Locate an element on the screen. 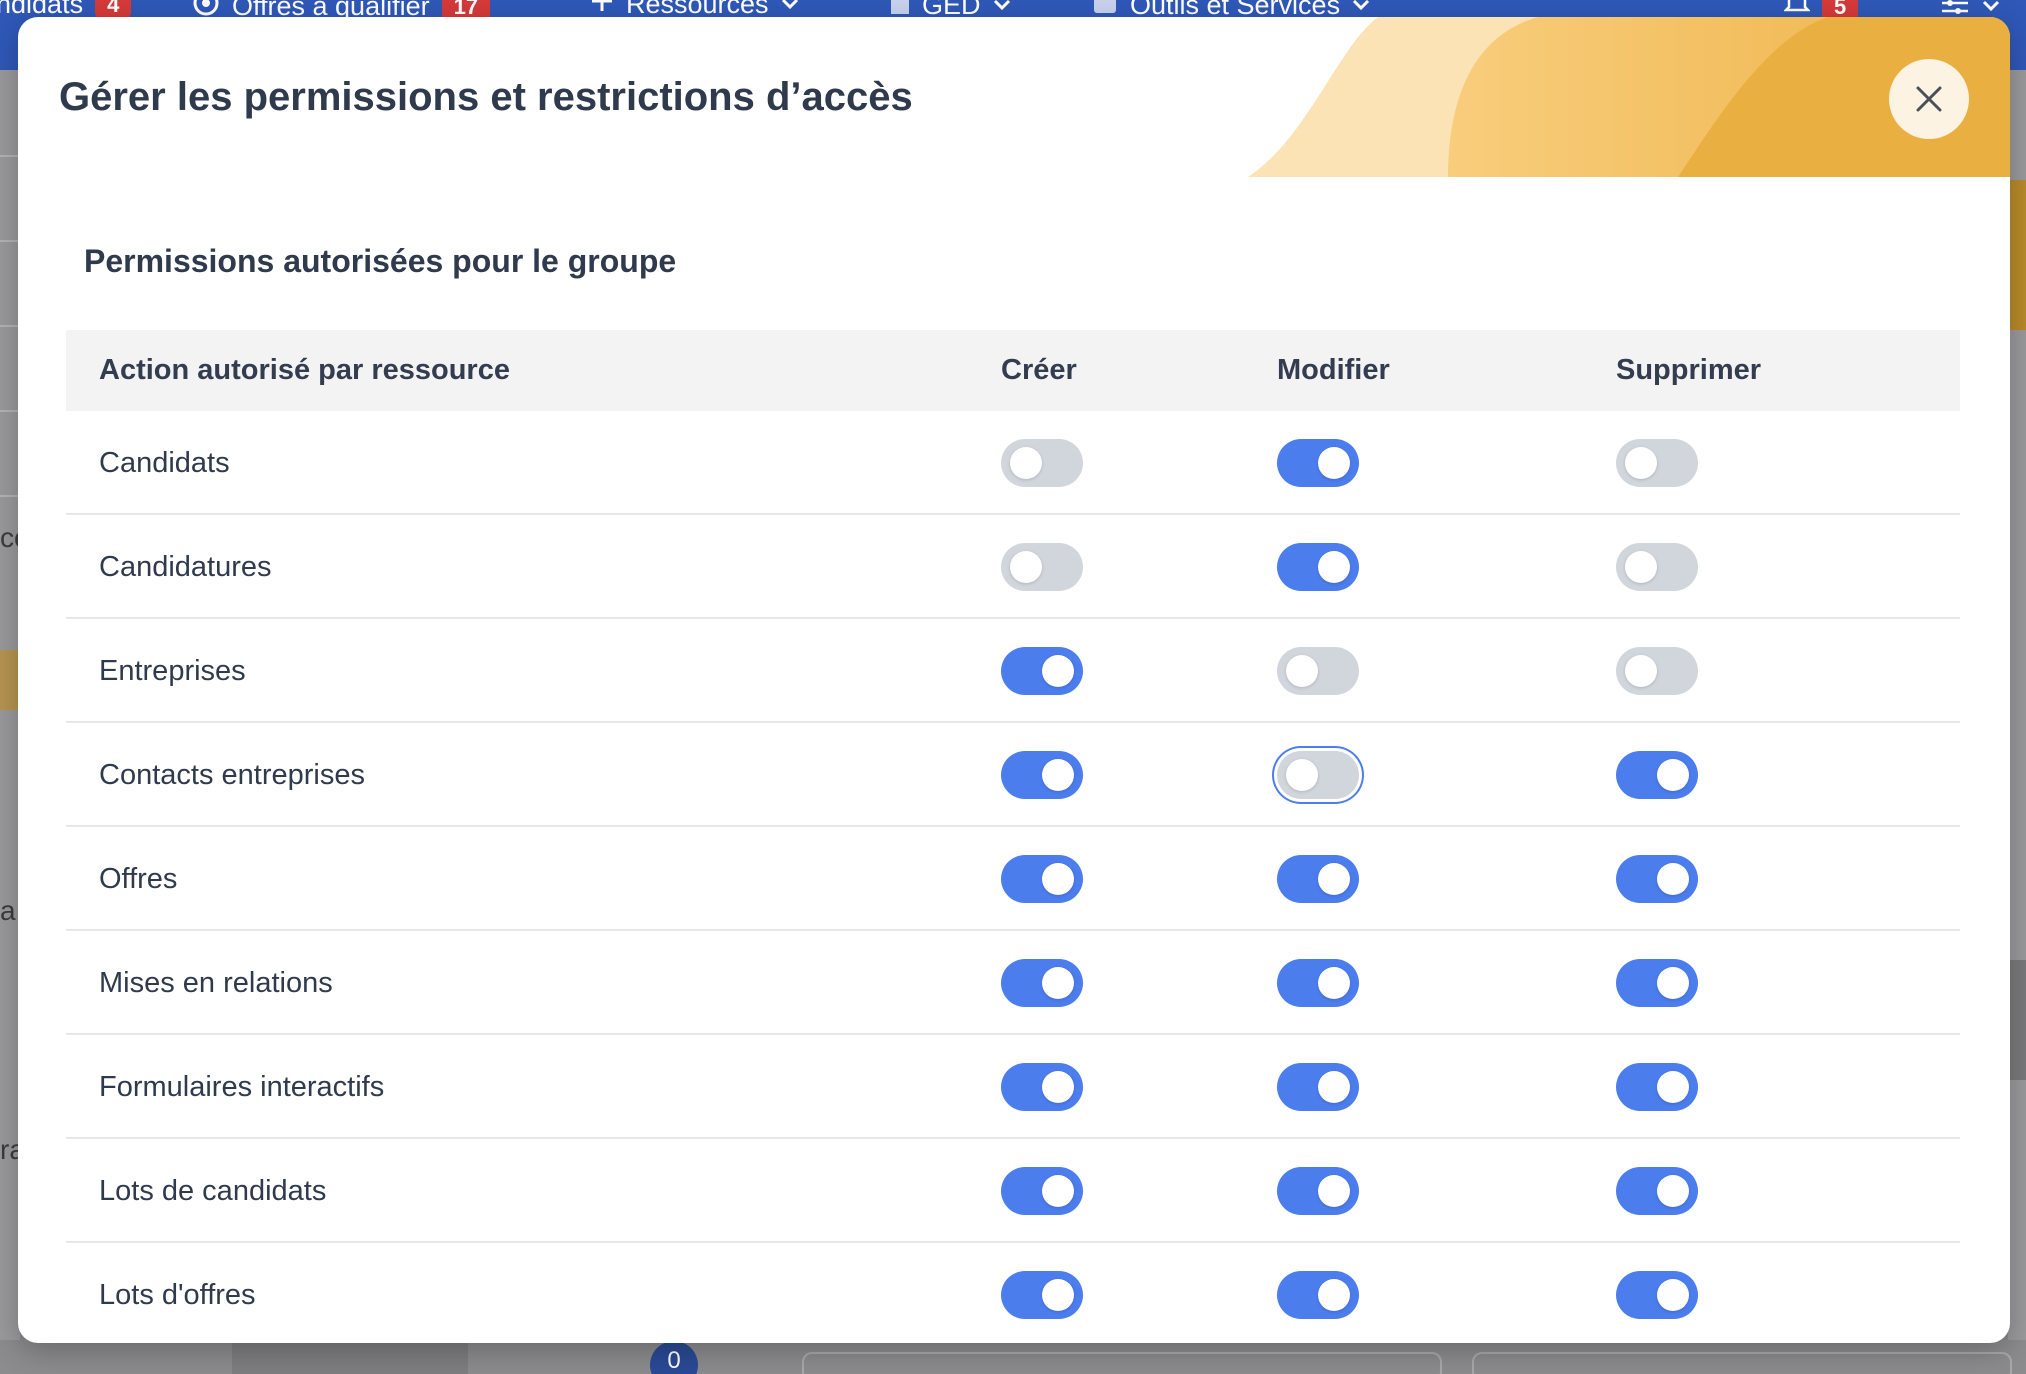  background-bottom-area: 0 is located at coordinates (1013, 1357).